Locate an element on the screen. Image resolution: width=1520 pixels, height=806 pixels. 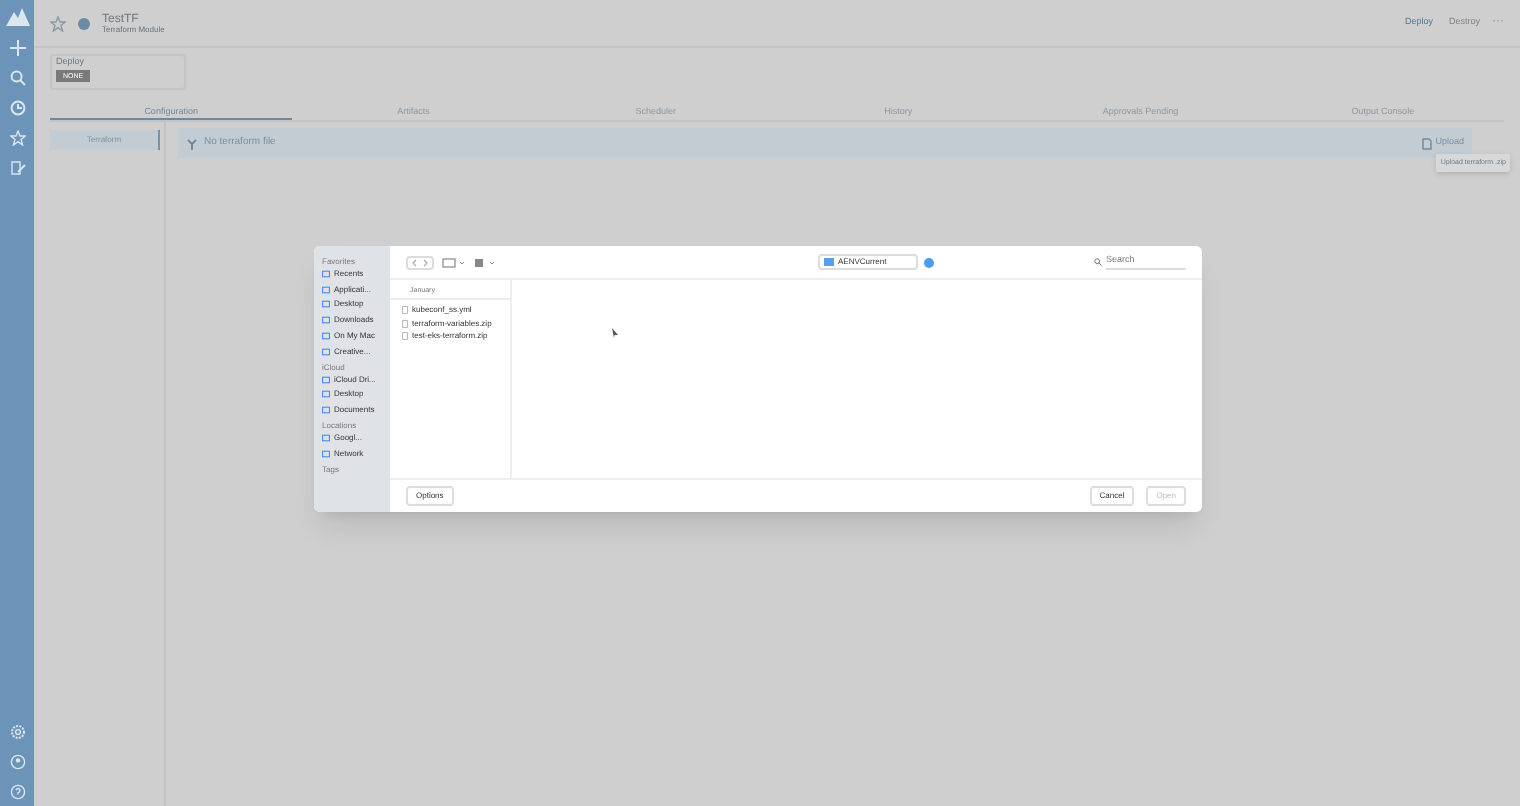
edit-document-icon is located at coordinates (17, 168).